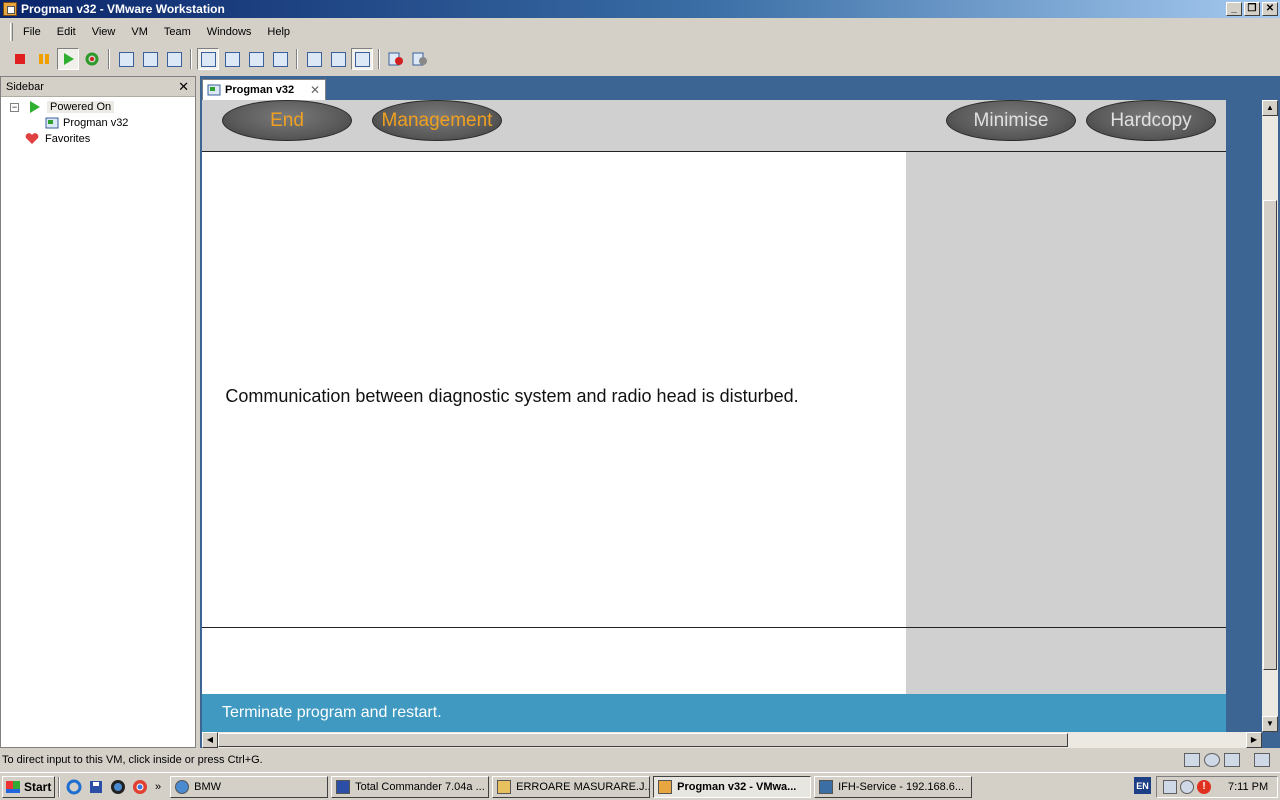 The image size is (1280, 800). Describe the element at coordinates (1217, 787) in the screenshot. I see `system-tray: ! 7:11 PM` at that location.